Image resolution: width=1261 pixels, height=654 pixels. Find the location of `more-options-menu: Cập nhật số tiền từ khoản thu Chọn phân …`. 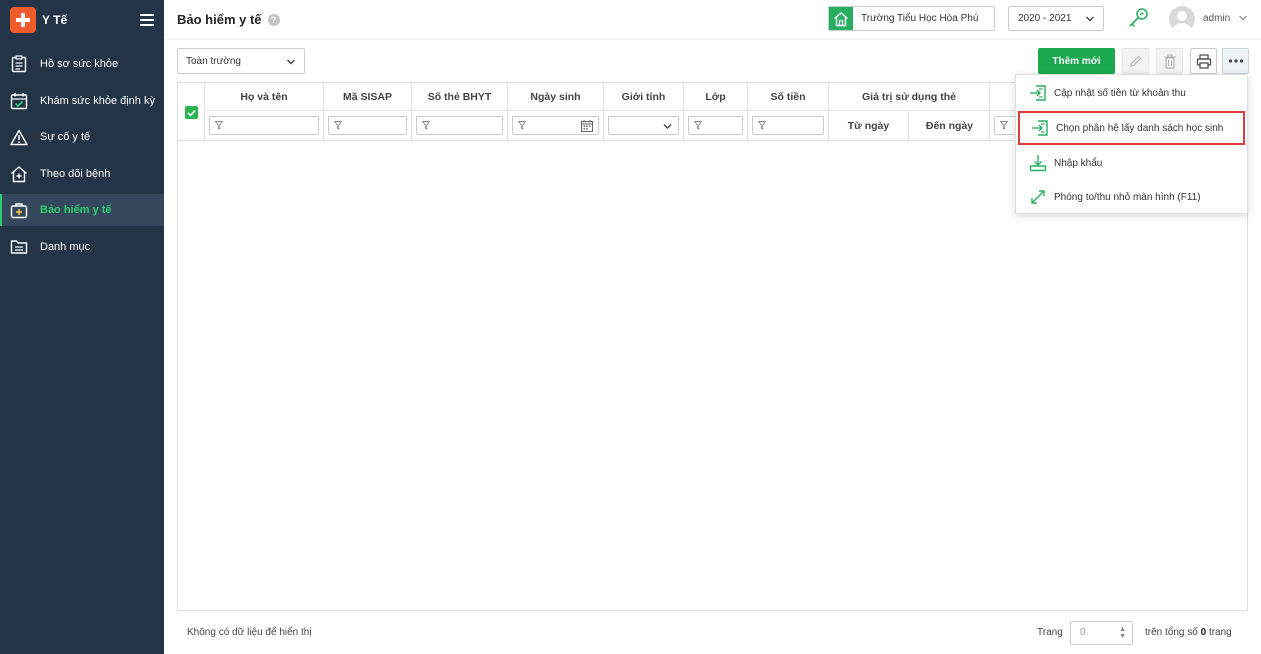

more-options-menu: Cập nhật số tiền từ khoản thu Chọn phân … is located at coordinates (1131, 144).